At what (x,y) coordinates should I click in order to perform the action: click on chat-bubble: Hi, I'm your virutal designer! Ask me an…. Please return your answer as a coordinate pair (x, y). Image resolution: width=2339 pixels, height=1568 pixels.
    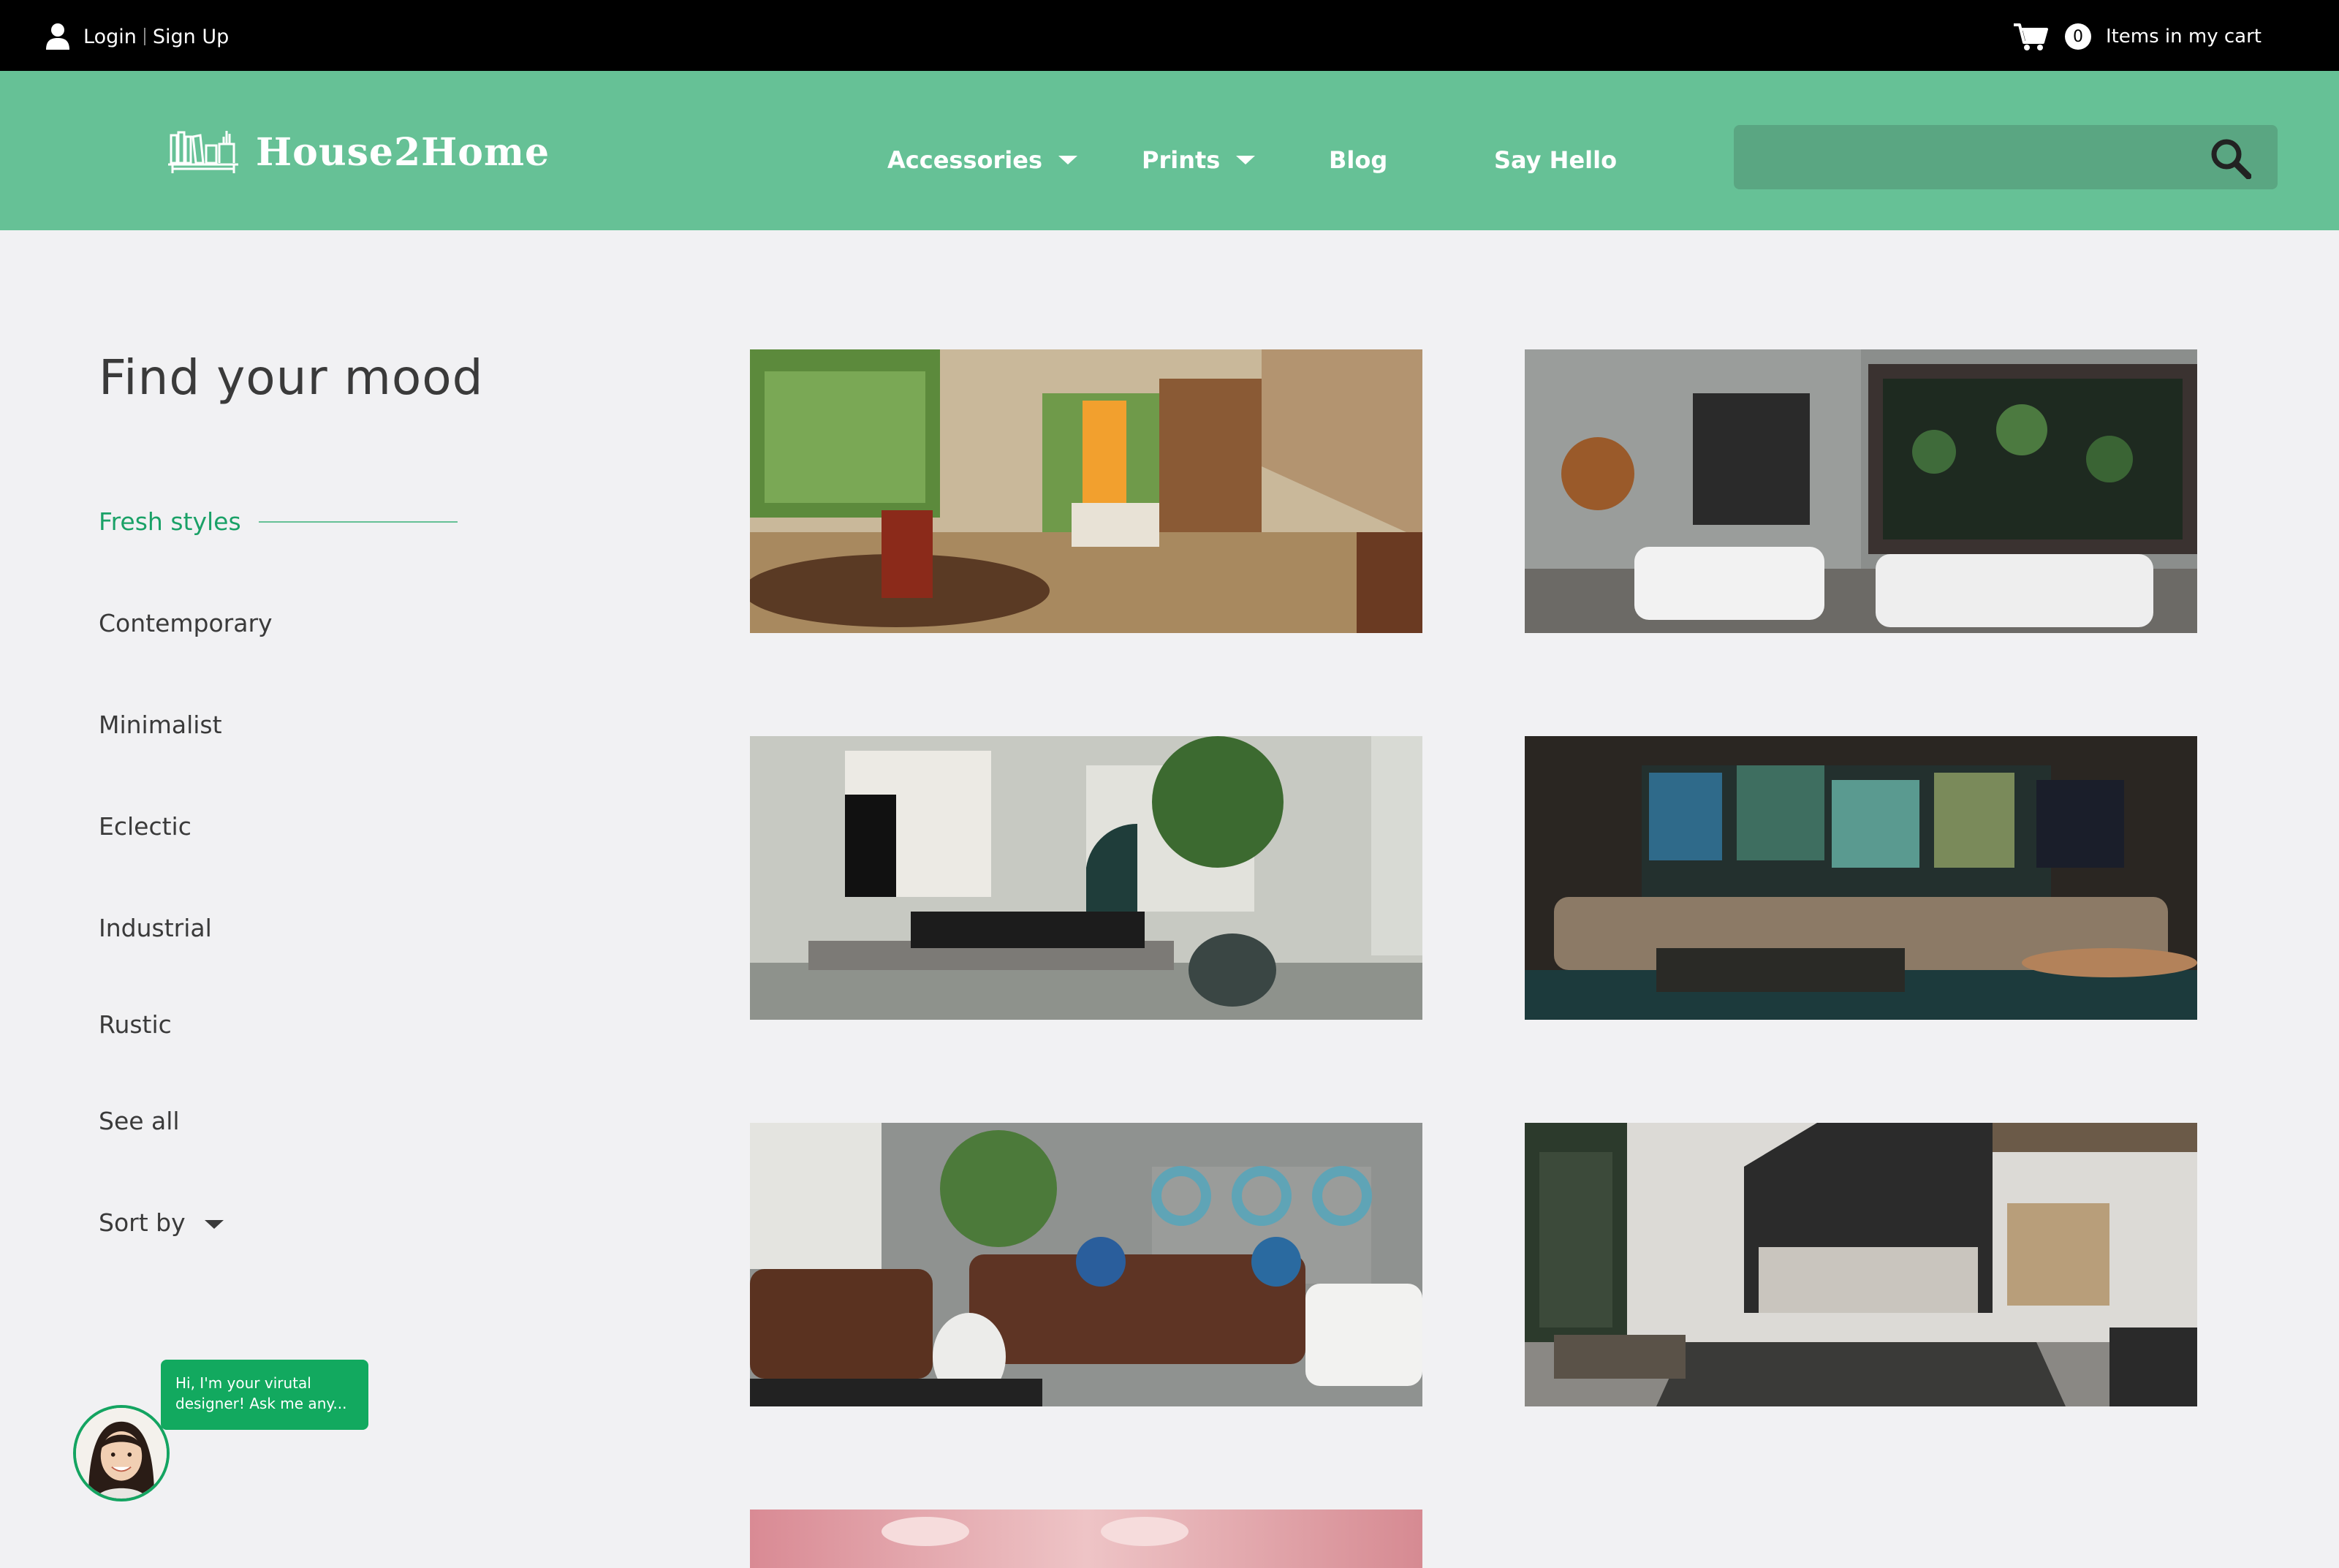
    Looking at the image, I should click on (264, 1395).